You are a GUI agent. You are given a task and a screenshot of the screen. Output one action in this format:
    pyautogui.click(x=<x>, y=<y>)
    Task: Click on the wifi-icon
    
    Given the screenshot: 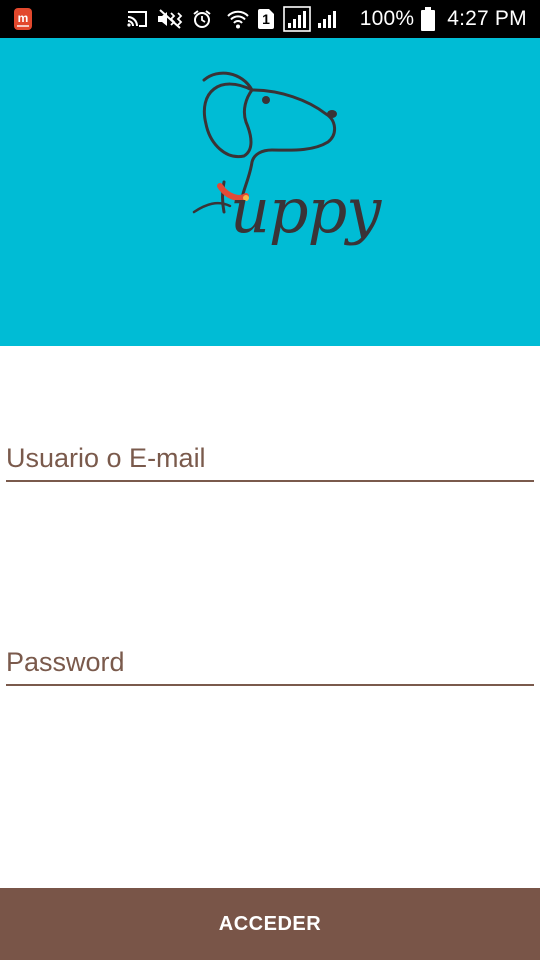 What is the action you would take?
    pyautogui.click(x=238, y=19)
    